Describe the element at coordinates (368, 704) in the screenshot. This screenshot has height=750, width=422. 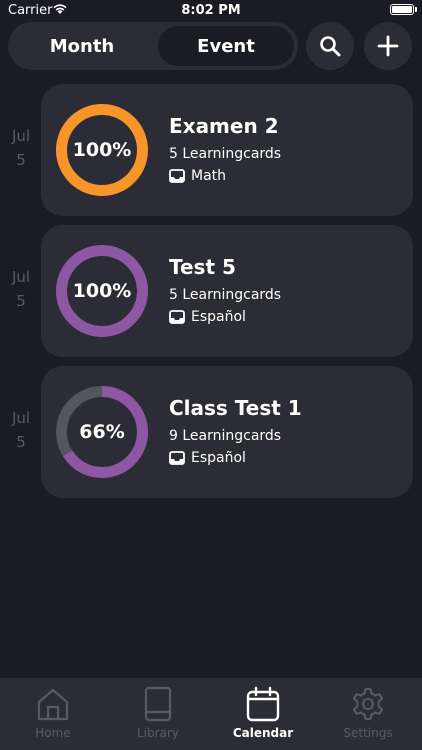
I see `gear-icon` at that location.